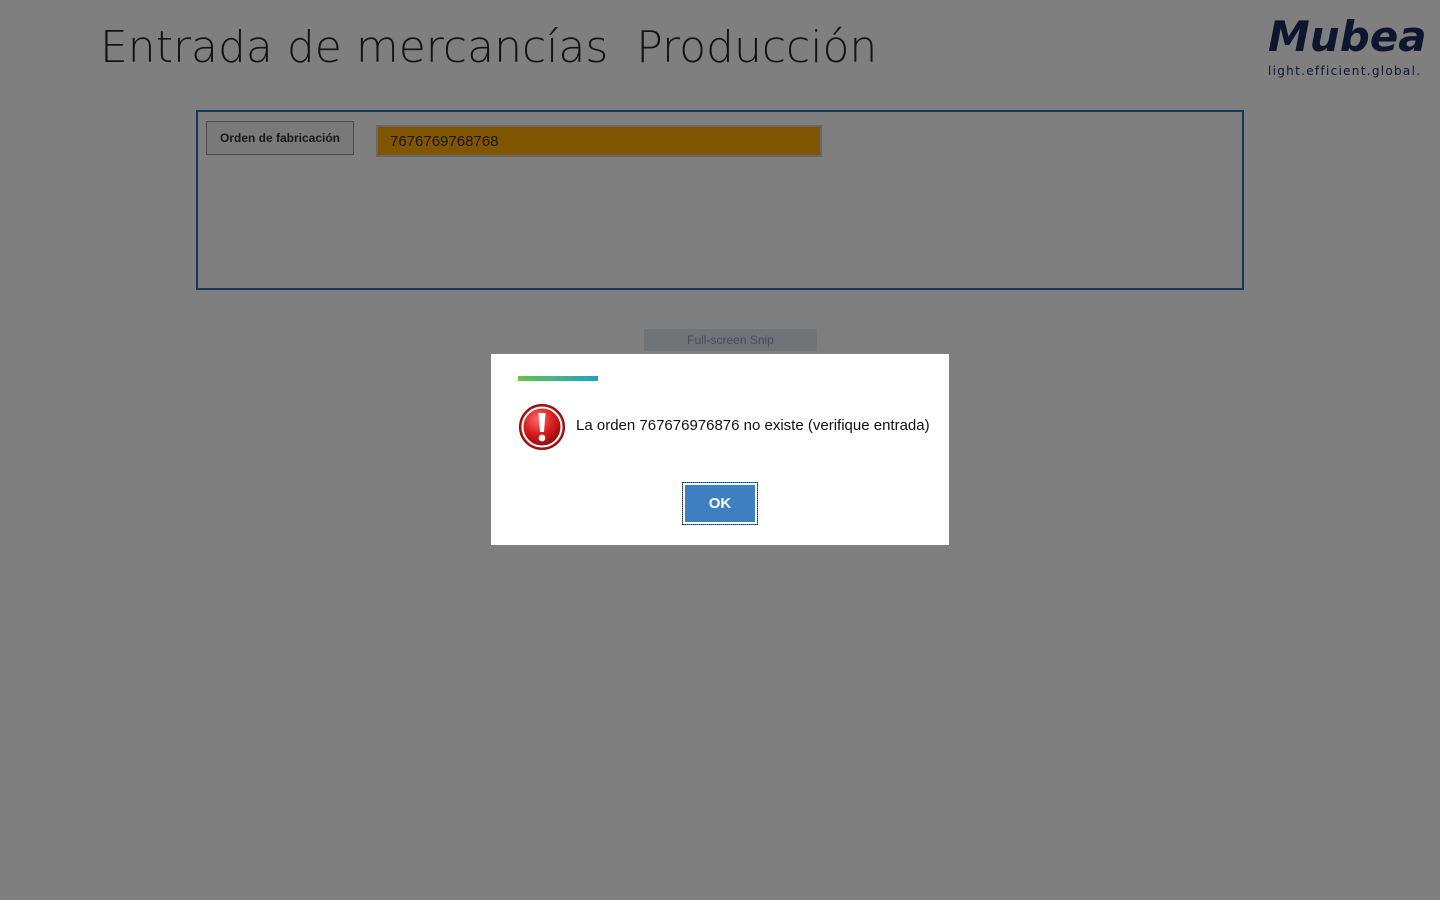 The height and width of the screenshot is (900, 1440). What do you see at coordinates (542, 427) in the screenshot?
I see `error-icon` at bounding box center [542, 427].